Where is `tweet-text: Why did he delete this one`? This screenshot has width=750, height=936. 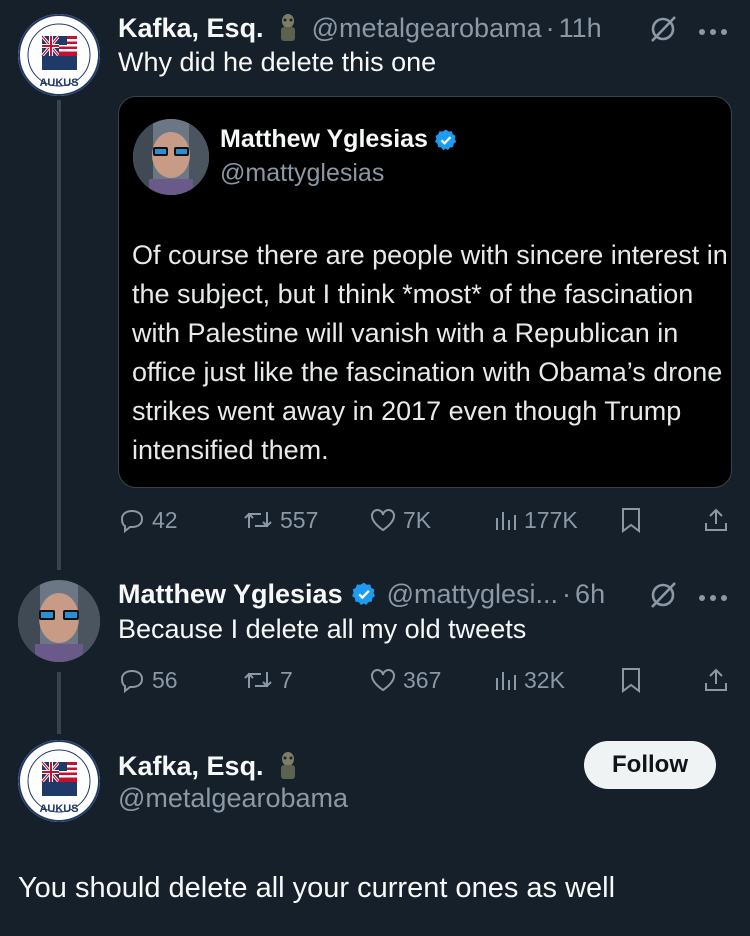
tweet-text: Why did he delete this one is located at coordinates (277, 62).